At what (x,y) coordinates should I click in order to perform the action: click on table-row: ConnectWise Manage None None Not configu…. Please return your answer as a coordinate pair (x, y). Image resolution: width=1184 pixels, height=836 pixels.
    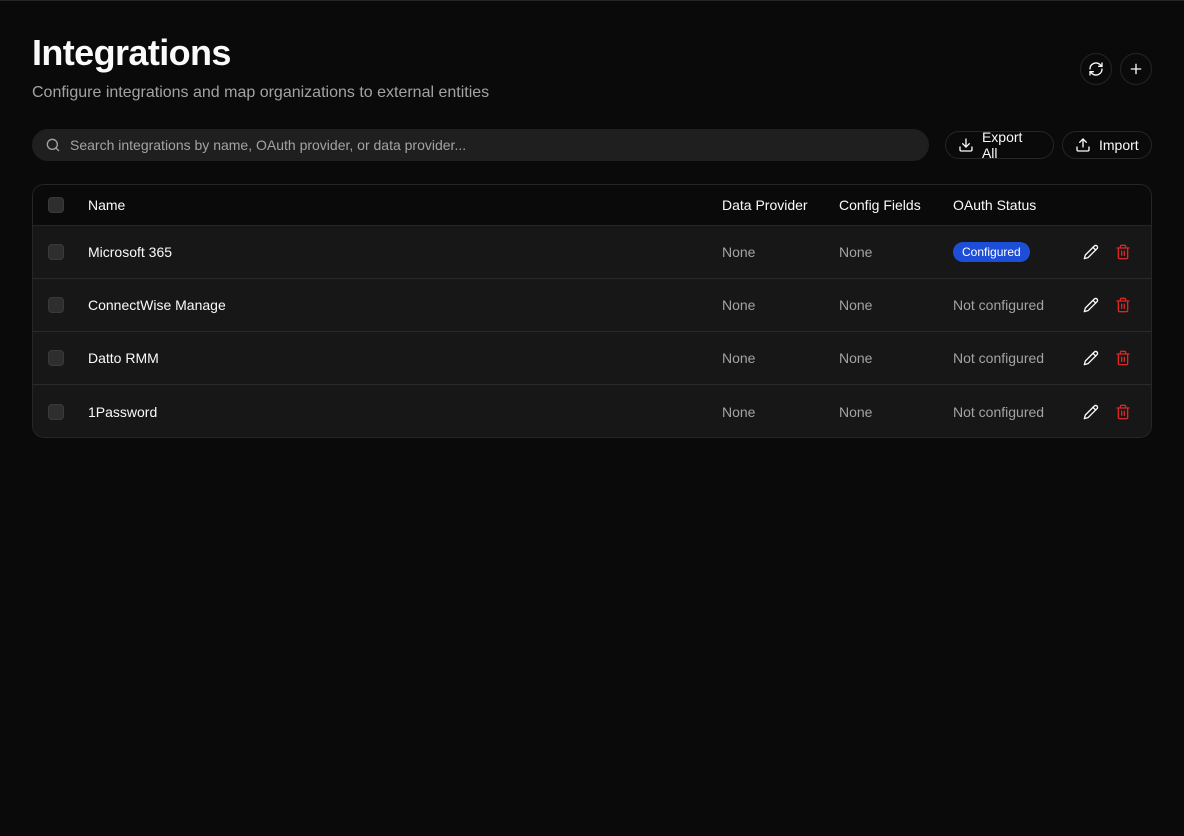
    Looking at the image, I should click on (592, 305).